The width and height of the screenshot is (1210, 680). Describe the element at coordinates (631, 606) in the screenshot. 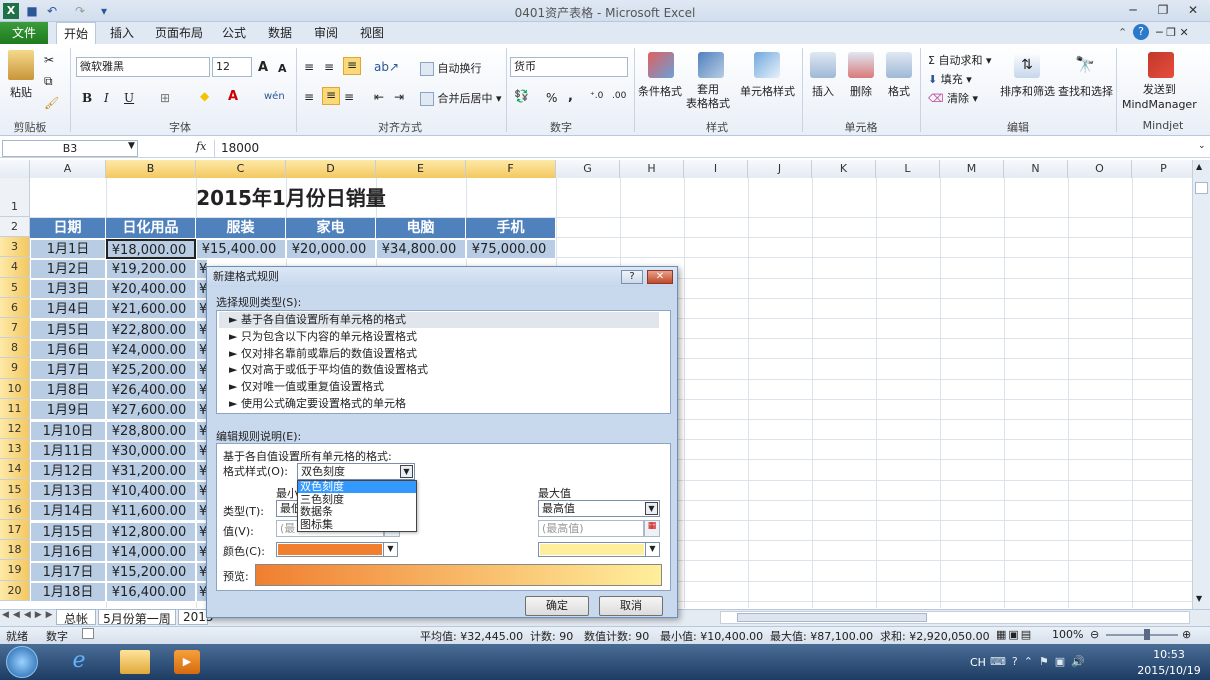

I see `cancel-button: 取消` at that location.